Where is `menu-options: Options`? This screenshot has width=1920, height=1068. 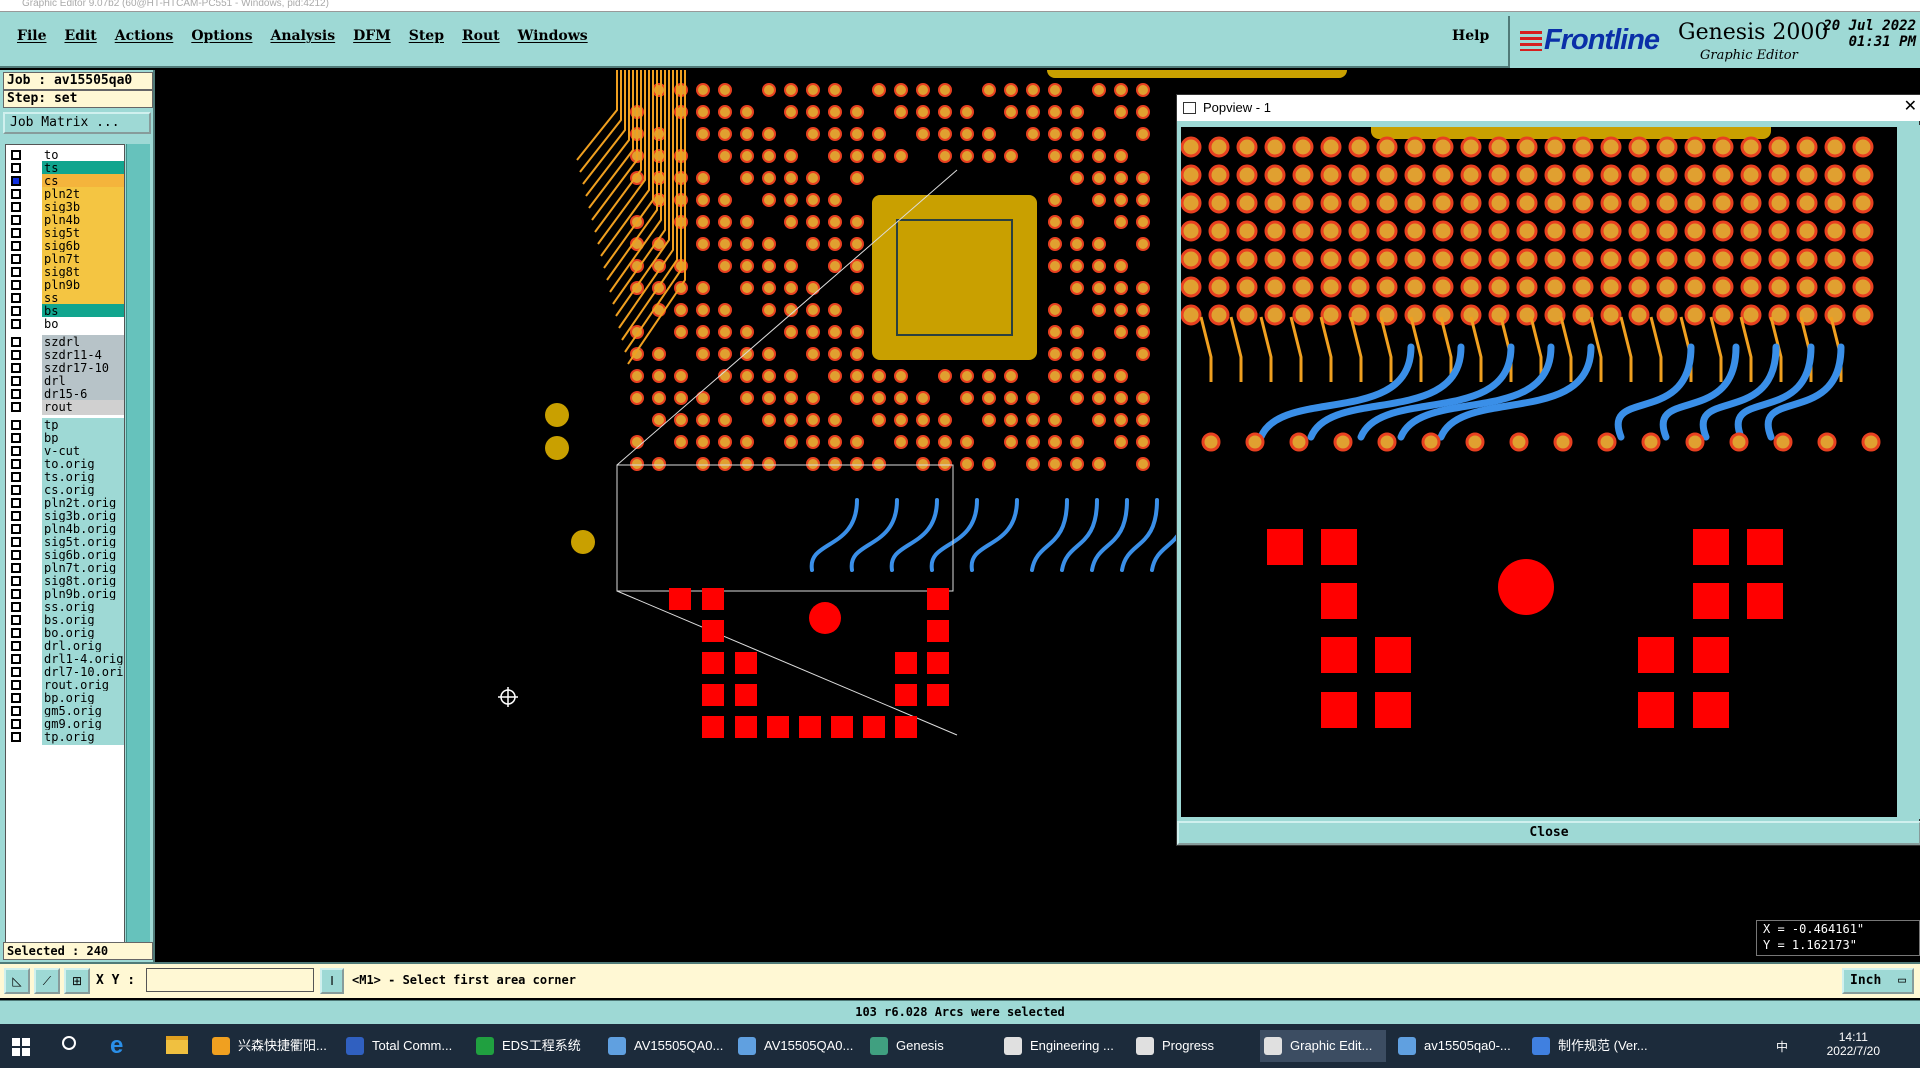 menu-options: Options is located at coordinates (221, 36).